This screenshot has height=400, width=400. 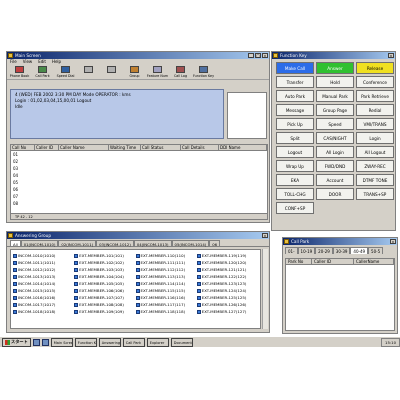 What do you see at coordinates (375, 138) in the screenshot?
I see `function-key-login: Login` at bounding box center [375, 138].